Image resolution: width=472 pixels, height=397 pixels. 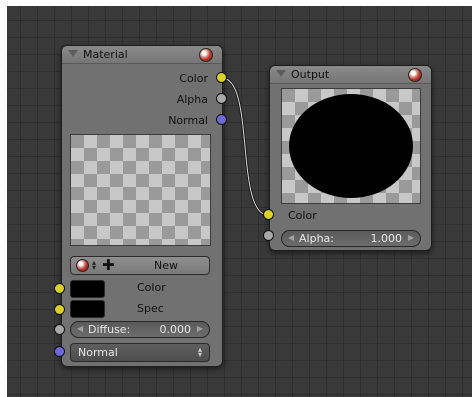 I want to click on output-input-label-color: Color, so click(x=302, y=215).